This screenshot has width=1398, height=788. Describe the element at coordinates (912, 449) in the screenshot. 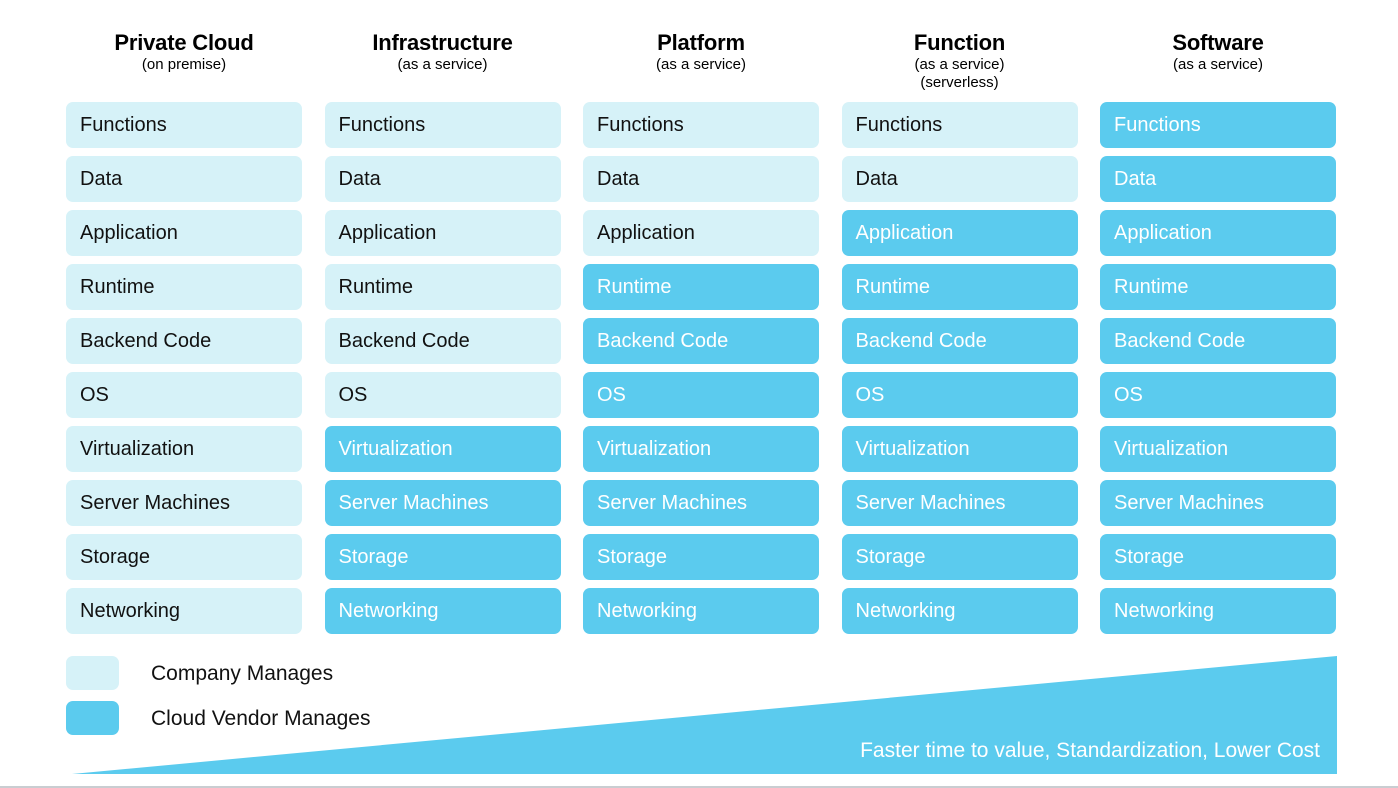

I see `stack-cell-label: Virtualization` at that location.